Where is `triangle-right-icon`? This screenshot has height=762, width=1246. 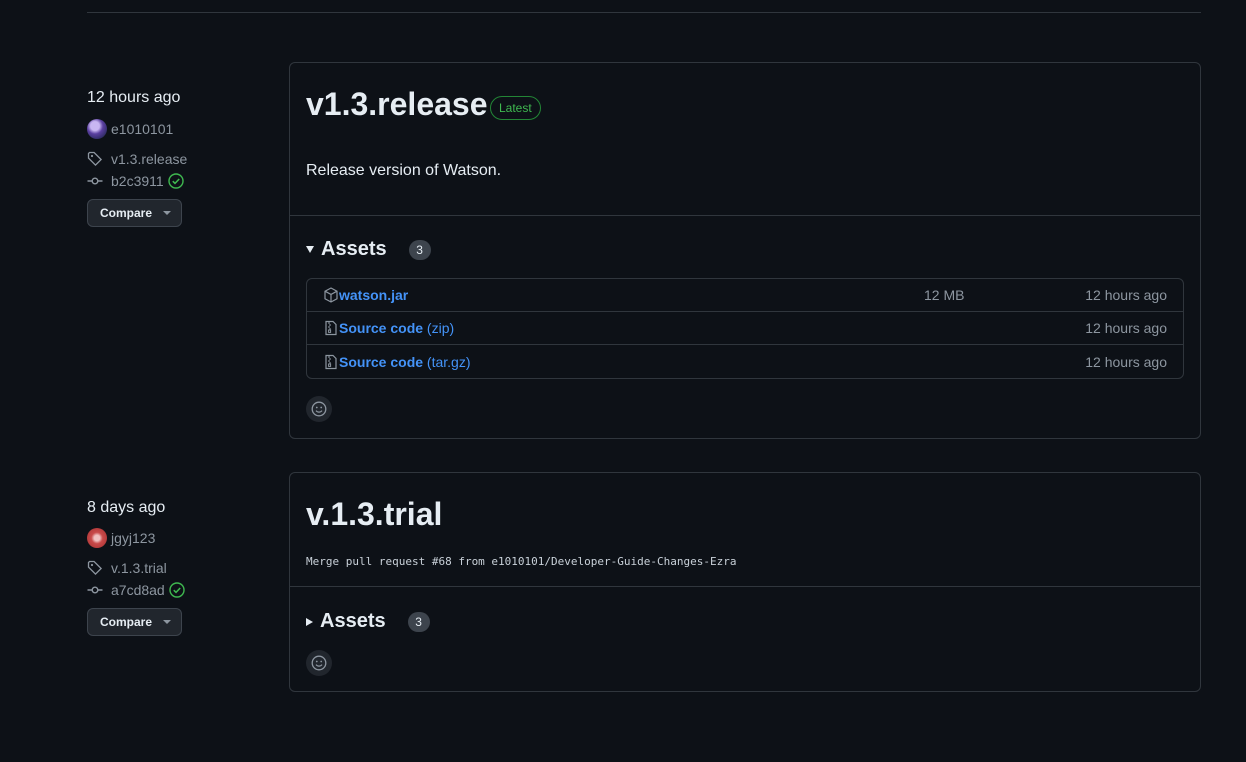 triangle-right-icon is located at coordinates (309, 621).